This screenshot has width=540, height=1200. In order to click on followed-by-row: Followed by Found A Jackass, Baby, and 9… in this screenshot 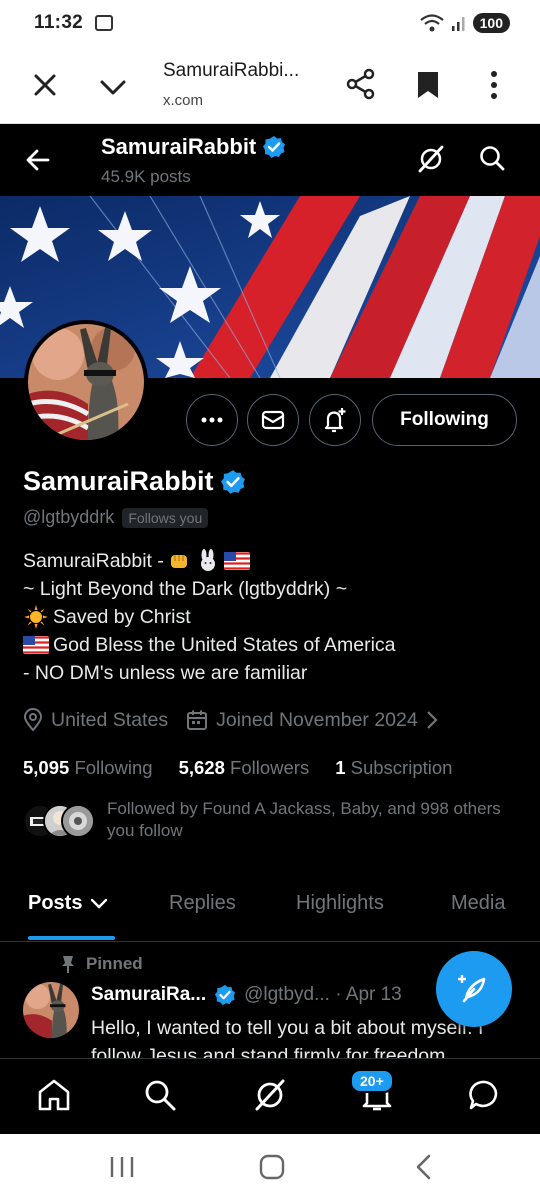, I will do `click(265, 820)`.